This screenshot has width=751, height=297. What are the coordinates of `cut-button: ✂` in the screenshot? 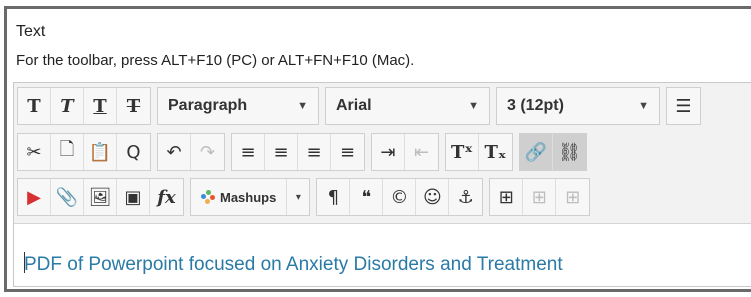 It's located at (34, 152).